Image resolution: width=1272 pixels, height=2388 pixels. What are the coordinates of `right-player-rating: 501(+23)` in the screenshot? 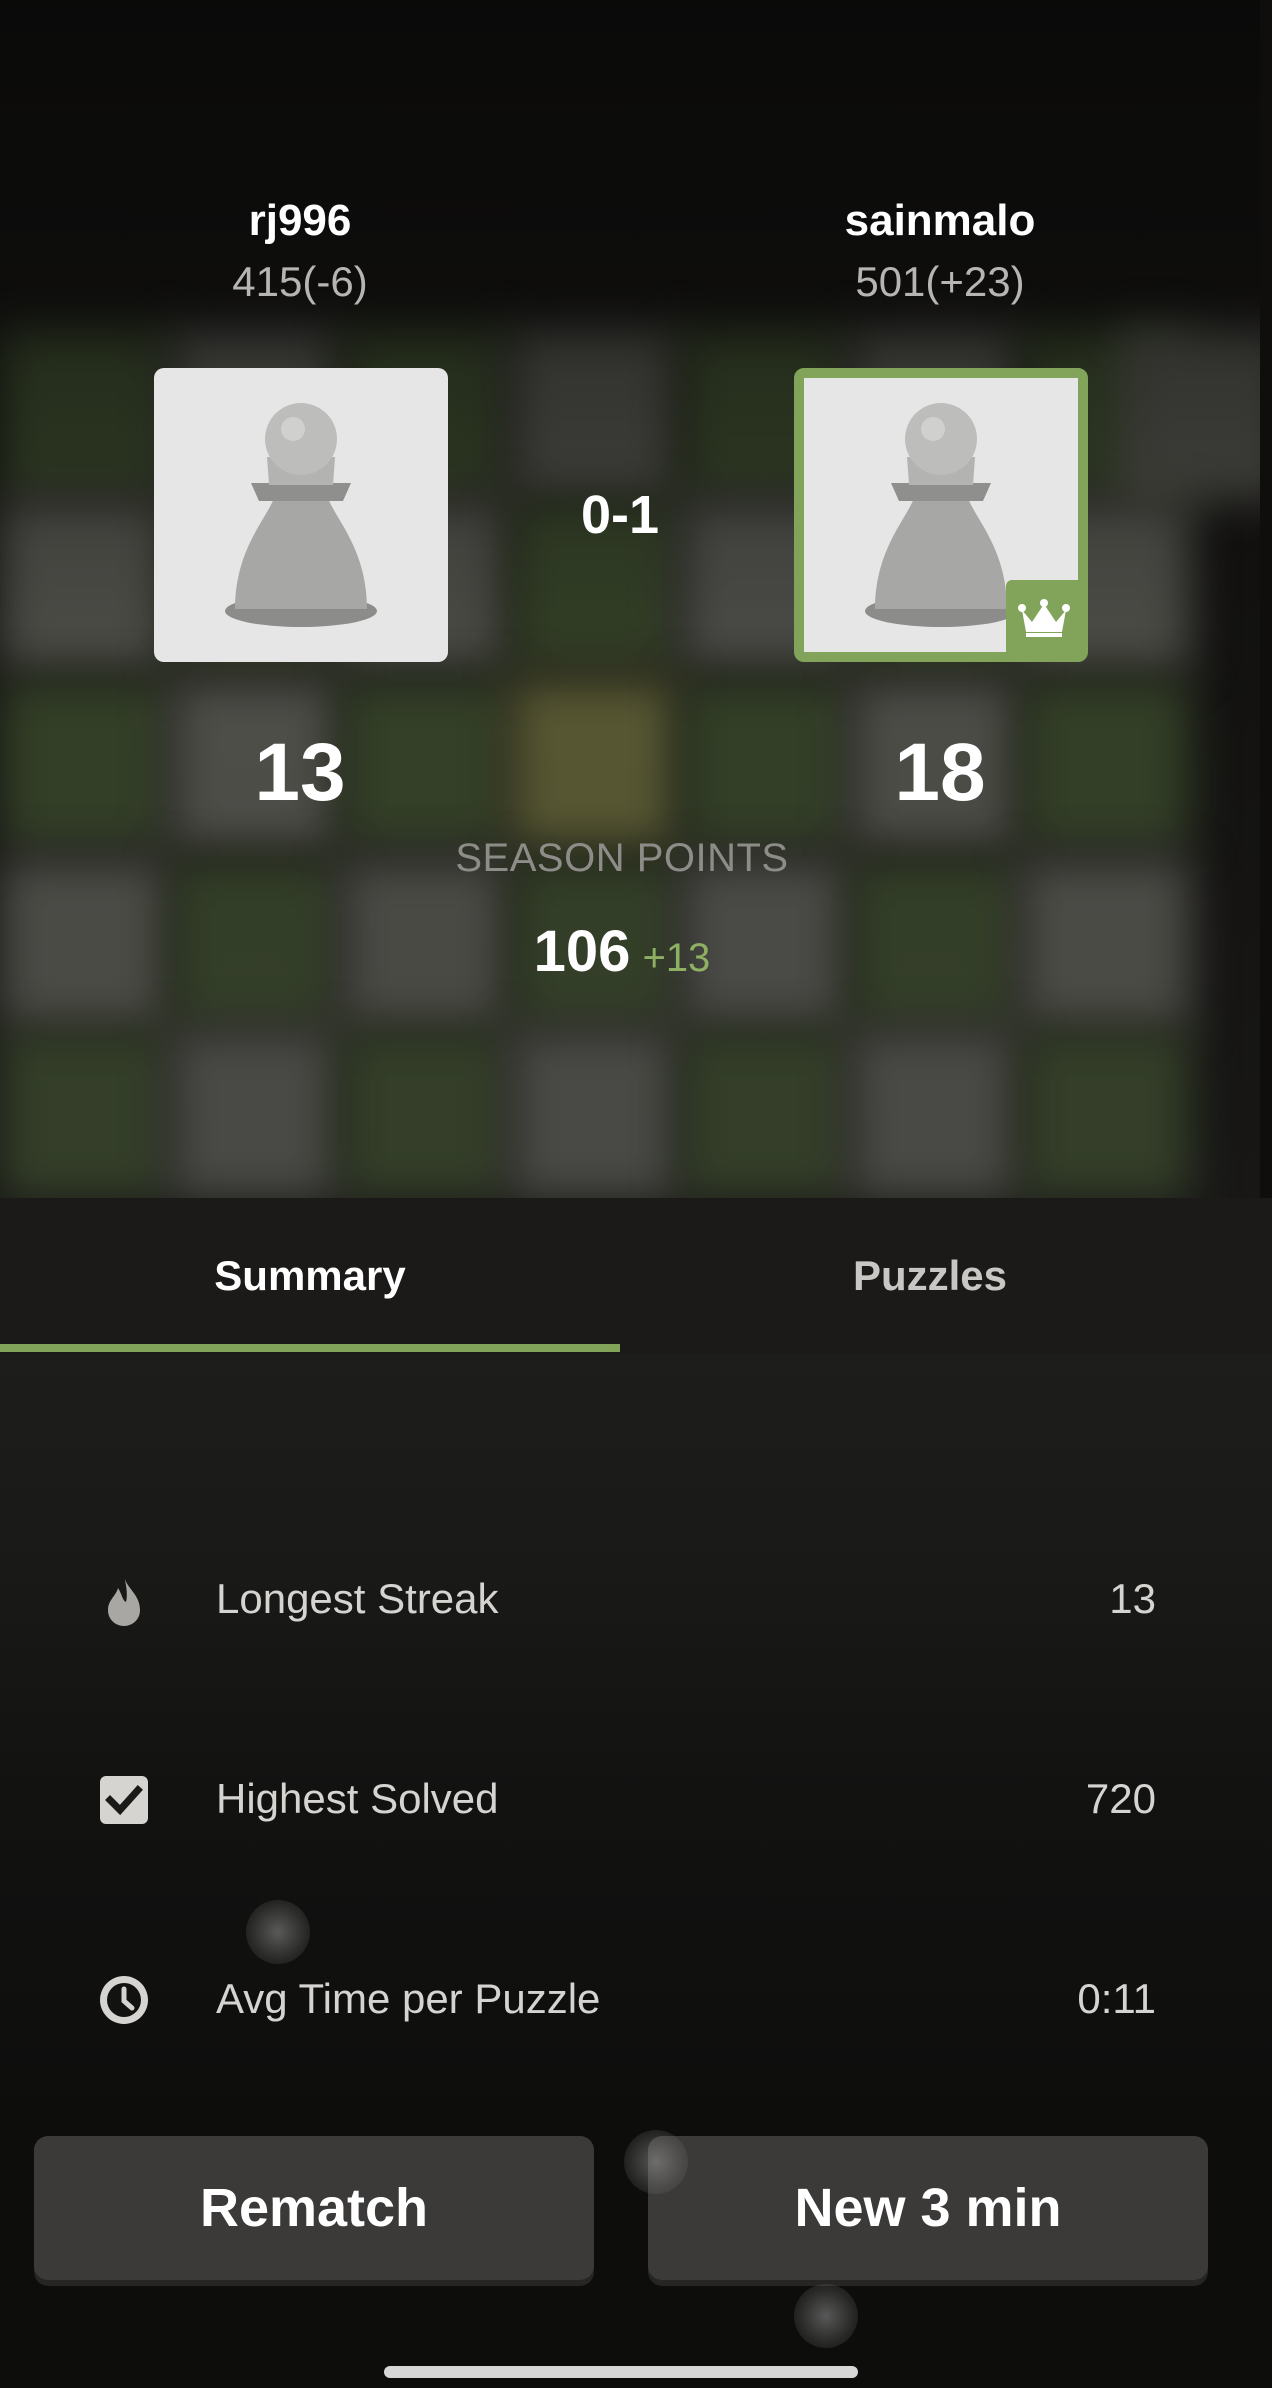 It's located at (940, 281).